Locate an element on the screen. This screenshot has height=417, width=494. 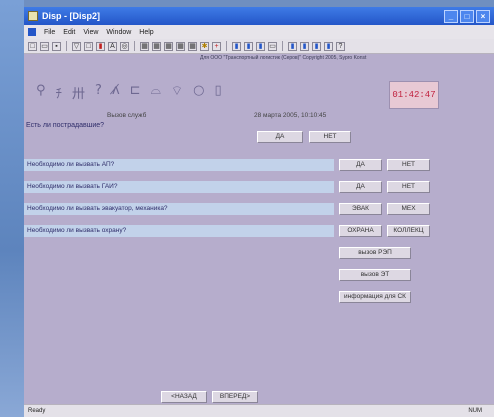
ambulance-yes-button: ДА is located at coordinates (360, 165).